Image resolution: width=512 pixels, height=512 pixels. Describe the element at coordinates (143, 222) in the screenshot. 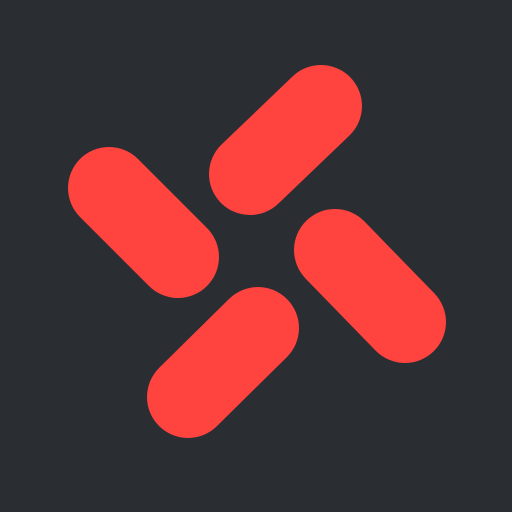

I see `logo-pill-top-left` at that location.